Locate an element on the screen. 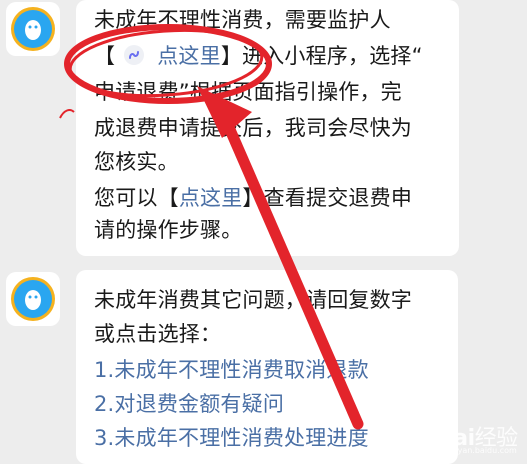 This screenshot has height=464, width=527. message-text: 未成年消费其它问题，请回复数字 is located at coordinates (253, 300).